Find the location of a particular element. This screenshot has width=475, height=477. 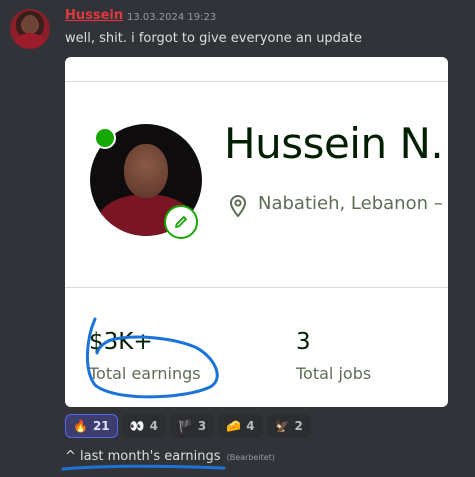

followup-text: ^ last month's earnings is located at coordinates (143, 456).